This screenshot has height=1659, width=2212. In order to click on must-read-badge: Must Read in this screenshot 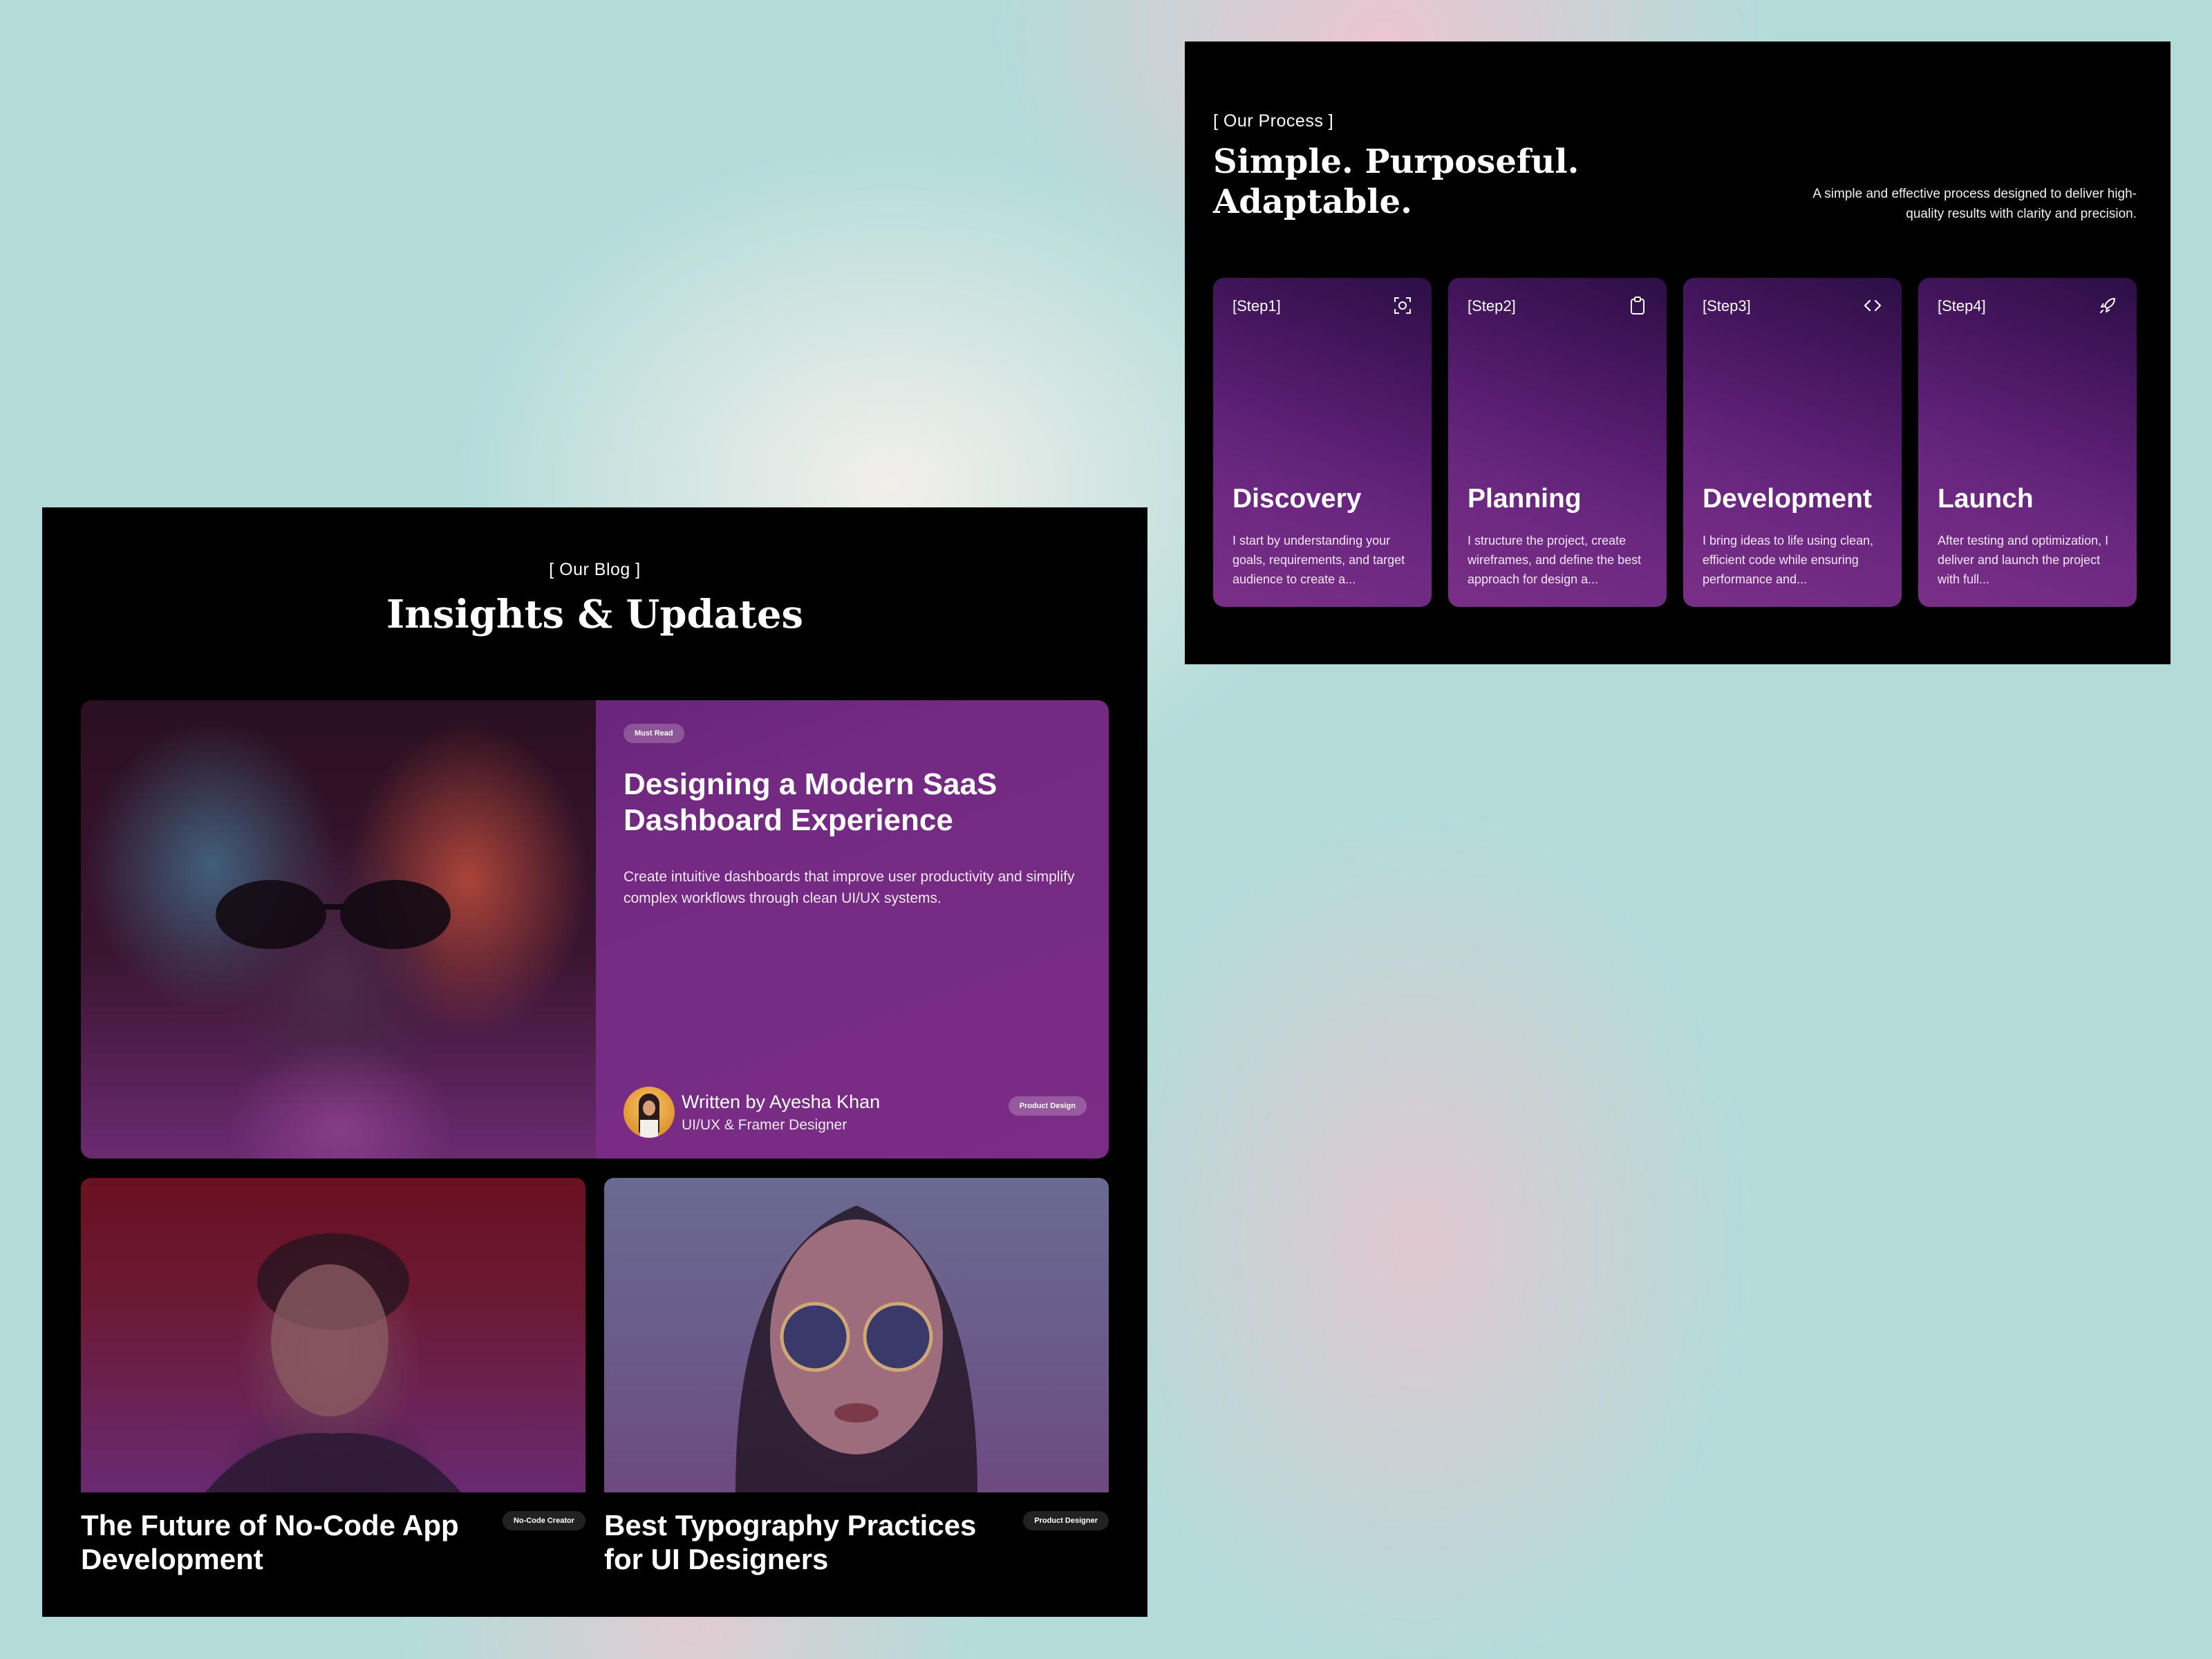, I will do `click(654, 733)`.